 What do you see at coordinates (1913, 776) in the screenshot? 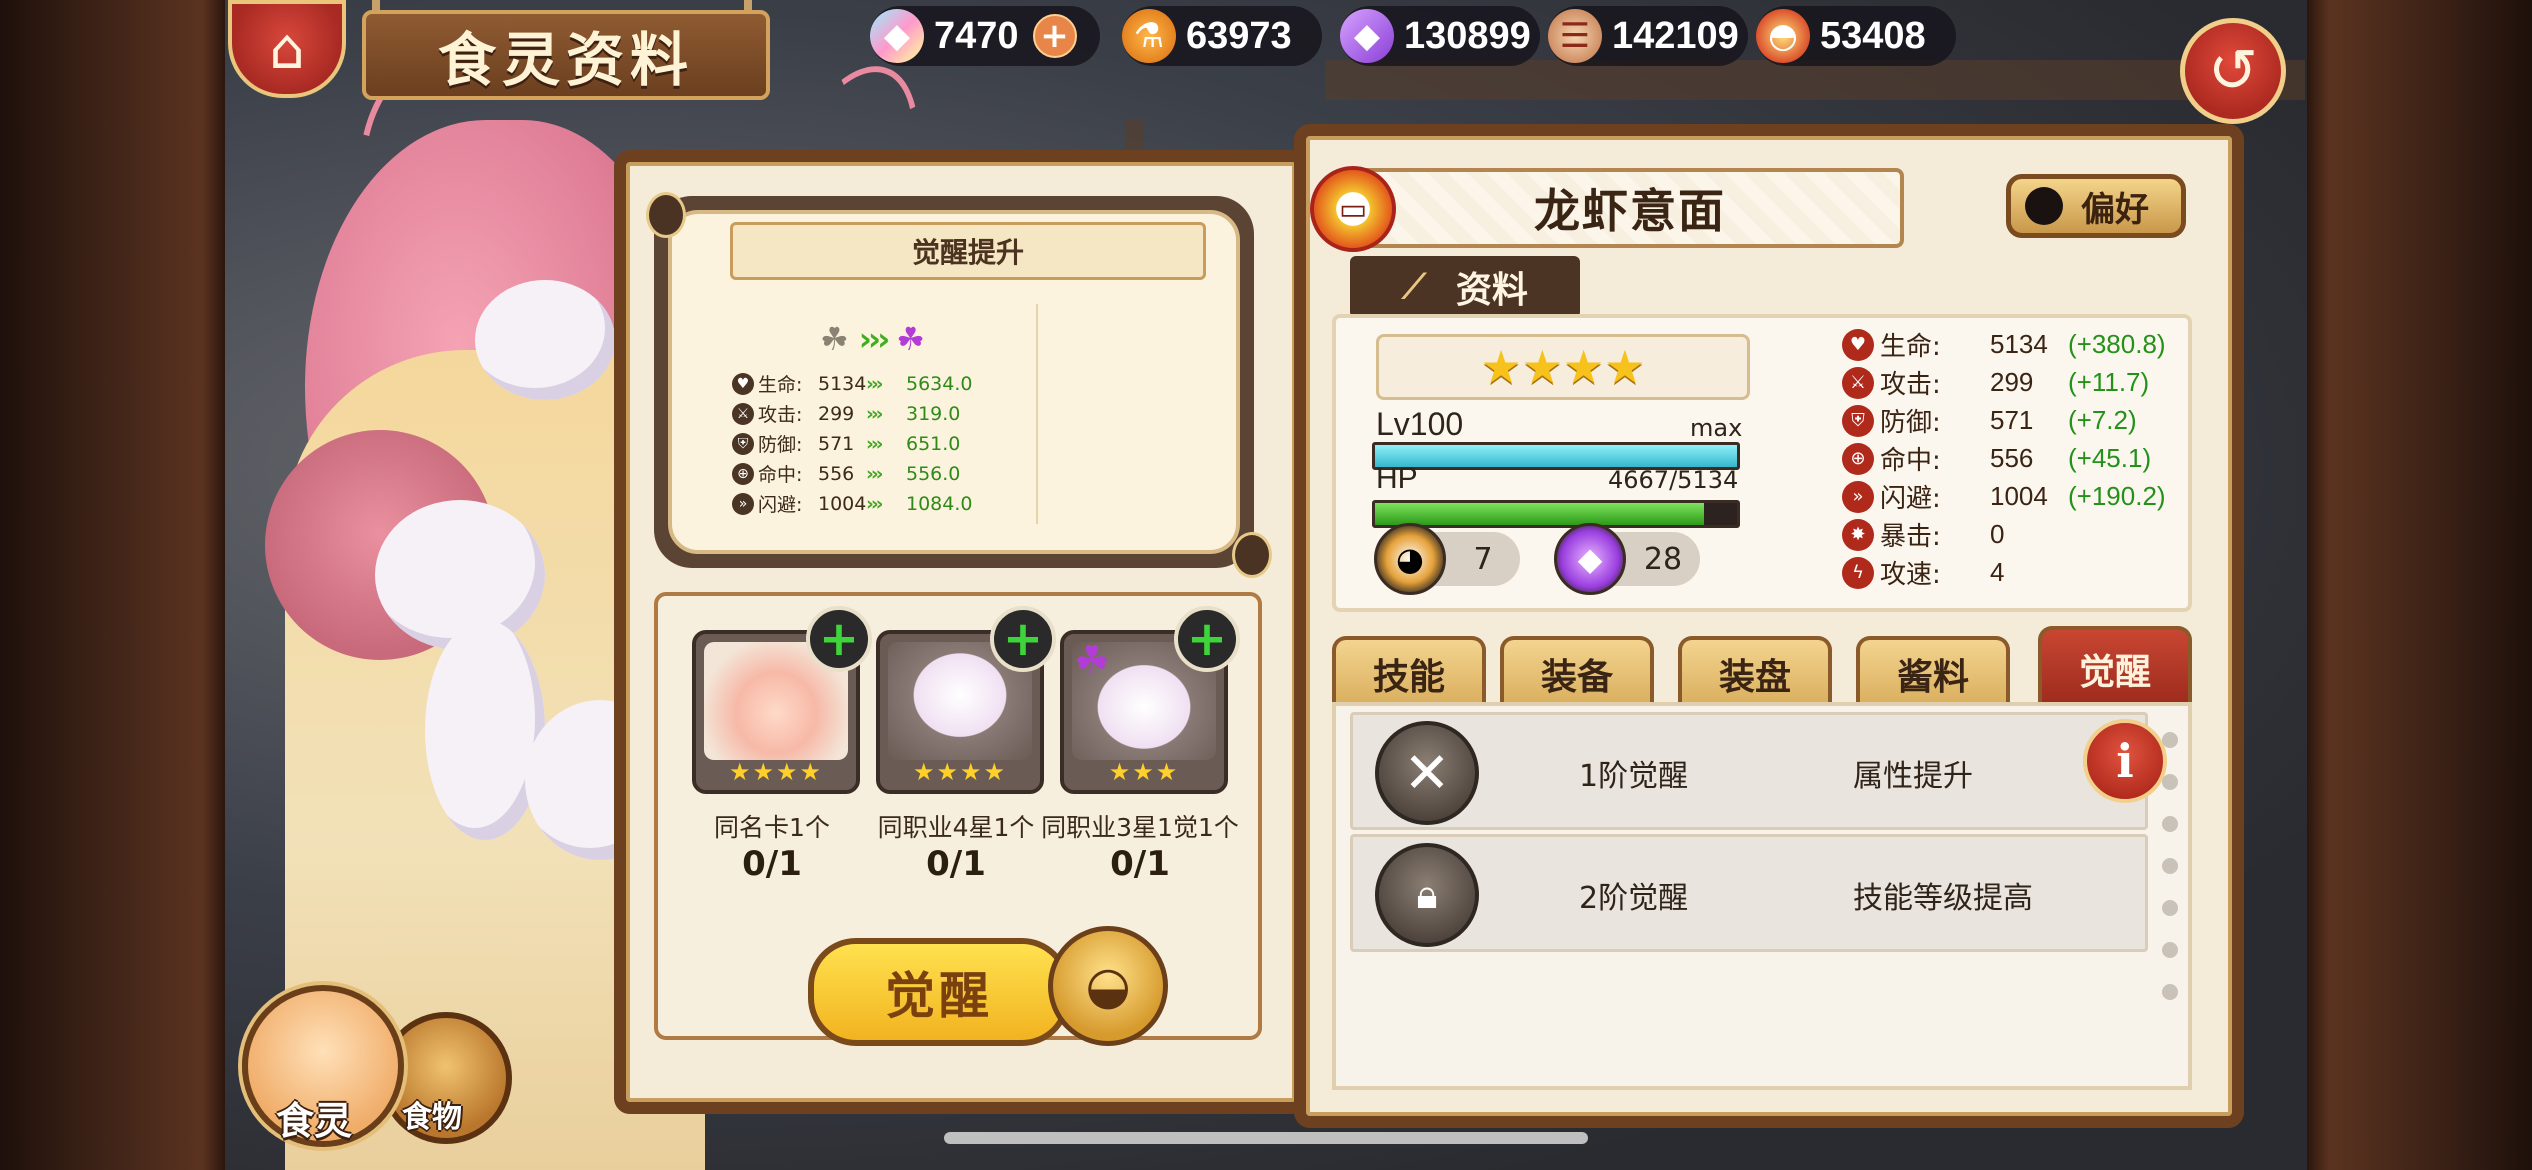
I see `awaken-stage-effect: 属性提升` at bounding box center [1913, 776].